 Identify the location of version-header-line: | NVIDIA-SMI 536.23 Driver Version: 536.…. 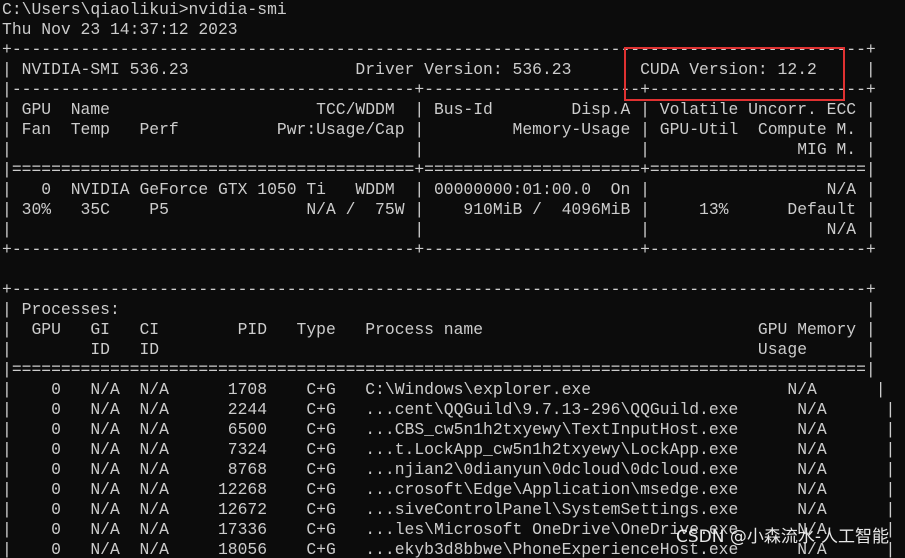
(439, 69).